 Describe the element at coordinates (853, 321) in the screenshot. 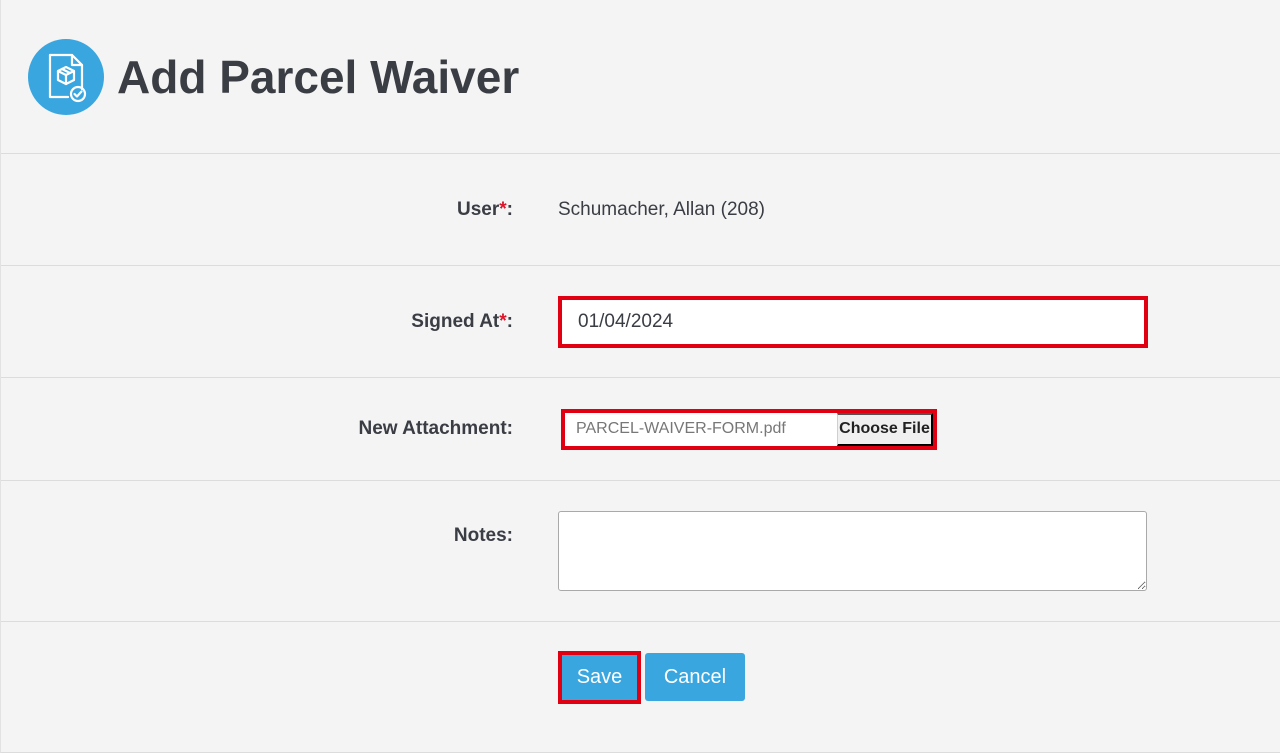

I see `signed-at-input` at that location.